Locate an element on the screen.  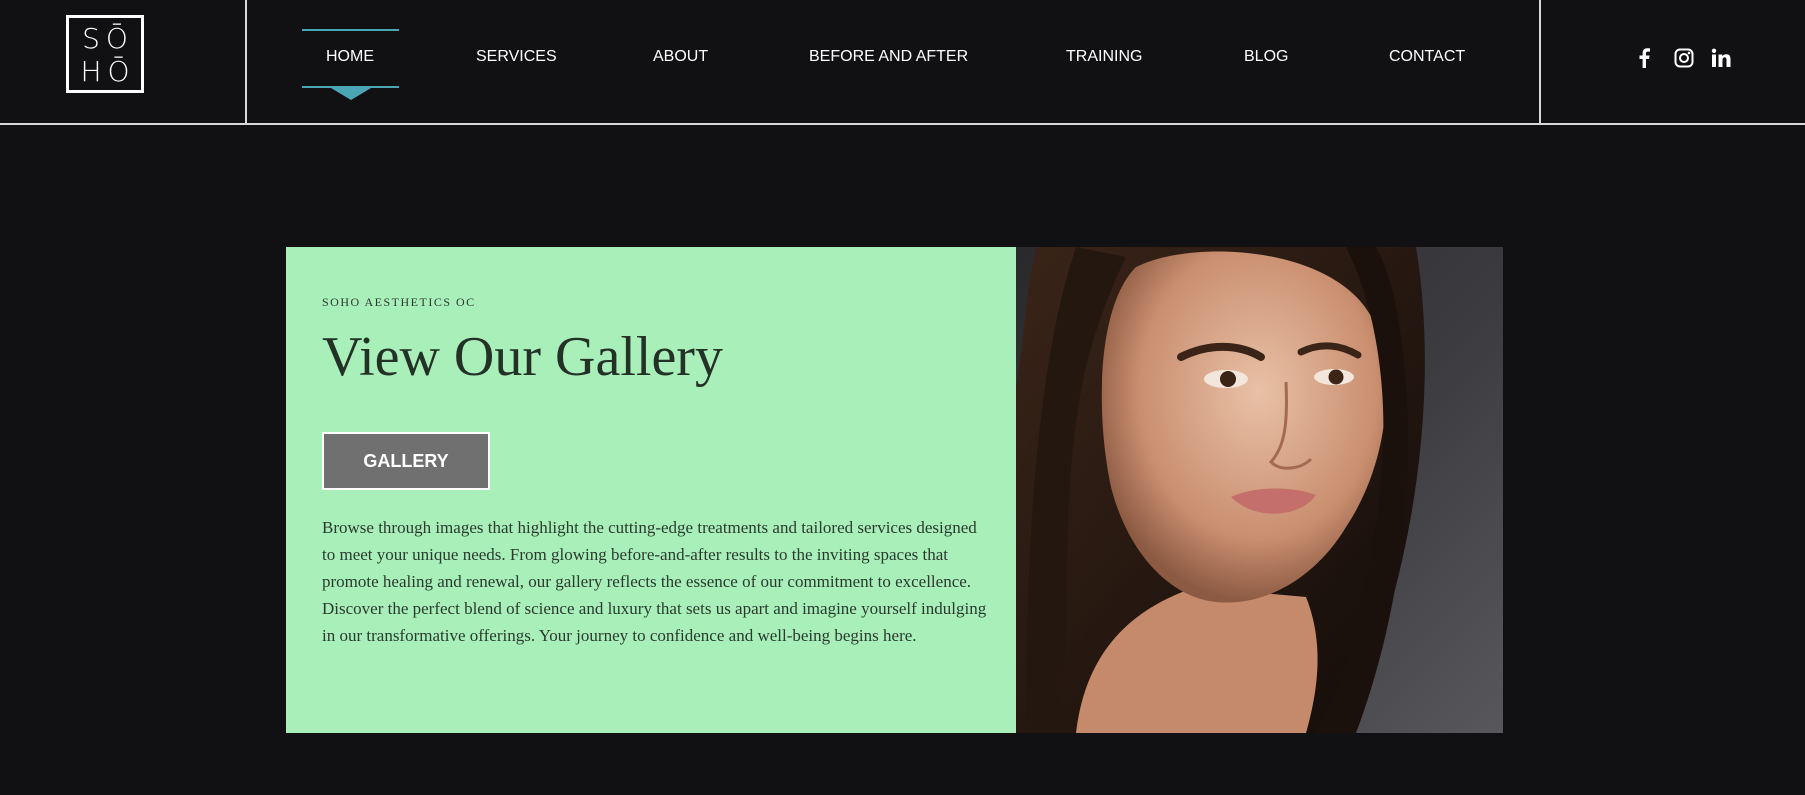
page-title: View Our Gallery is located at coordinates (522, 357).